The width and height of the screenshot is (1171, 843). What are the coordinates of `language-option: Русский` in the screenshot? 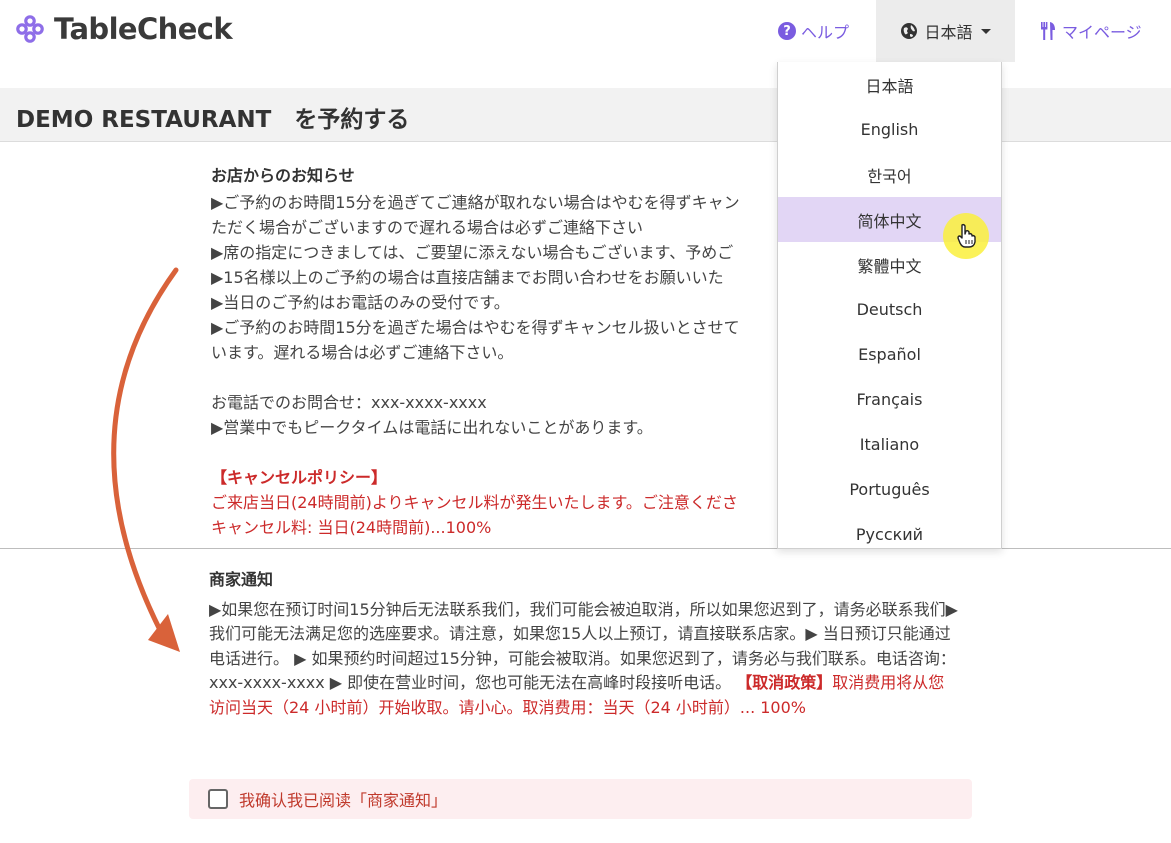 It's located at (889, 530).